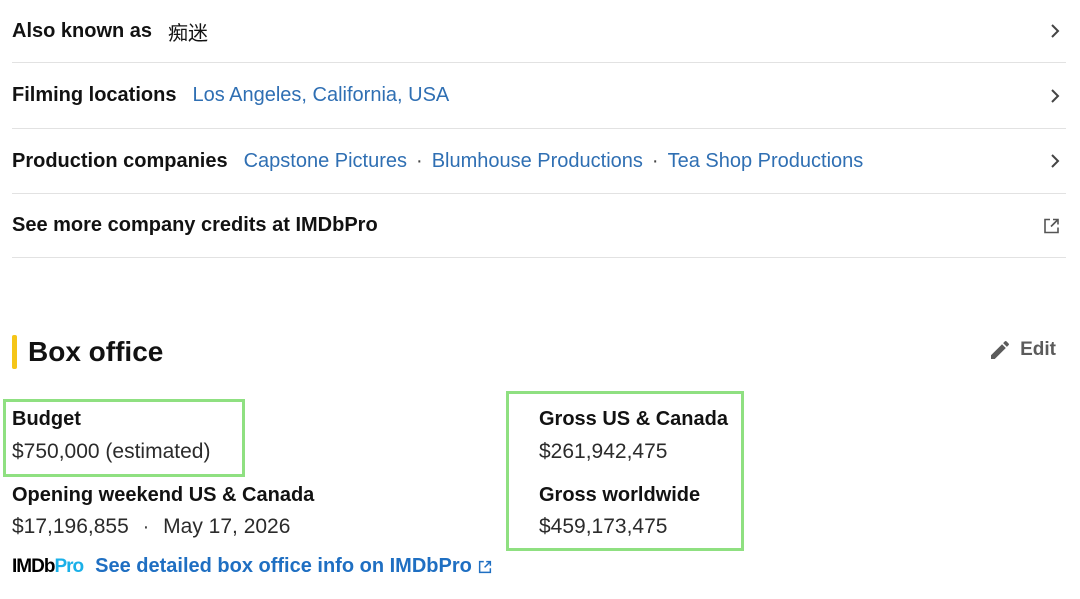  Describe the element at coordinates (48, 566) in the screenshot. I see `imdbpro-logo: IMDbPro` at that location.